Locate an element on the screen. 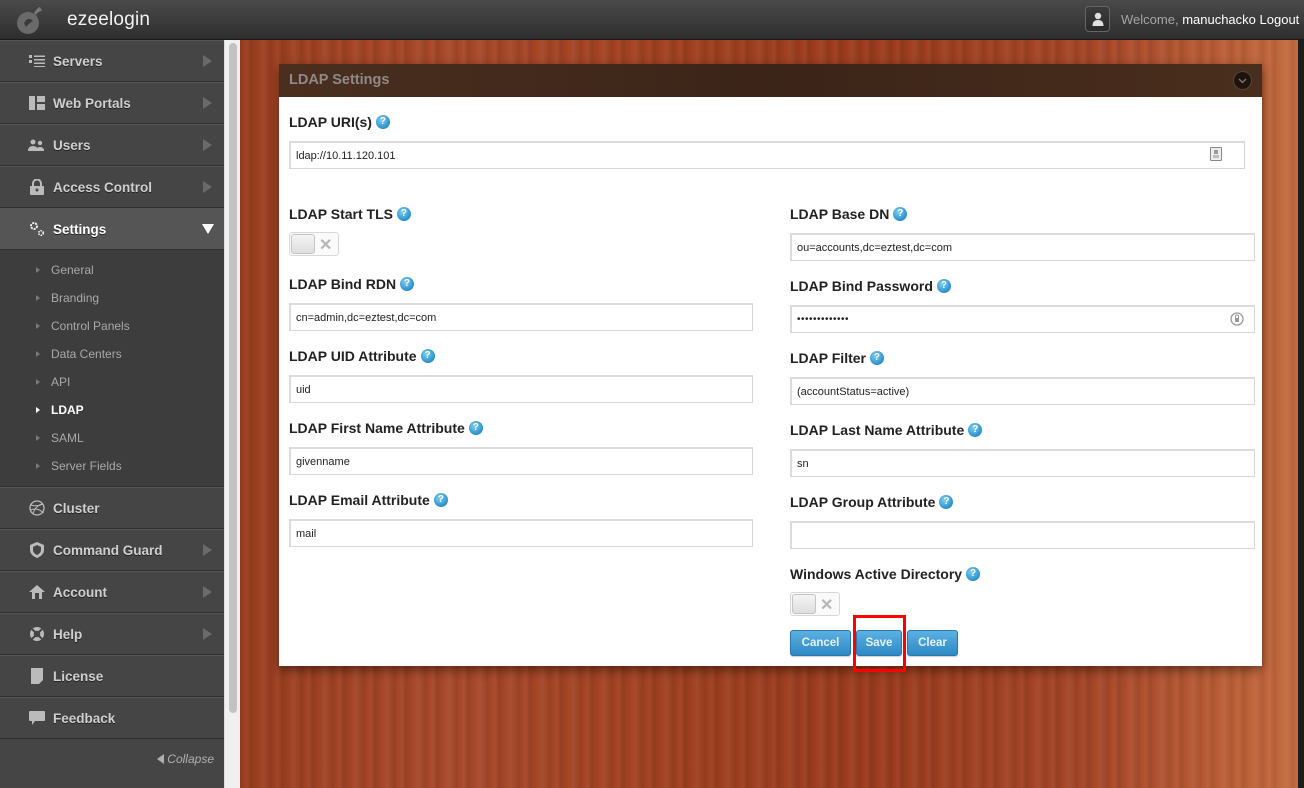 Image resolution: width=1304 pixels, height=788 pixels. dribbble-icon is located at coordinates (37, 508).